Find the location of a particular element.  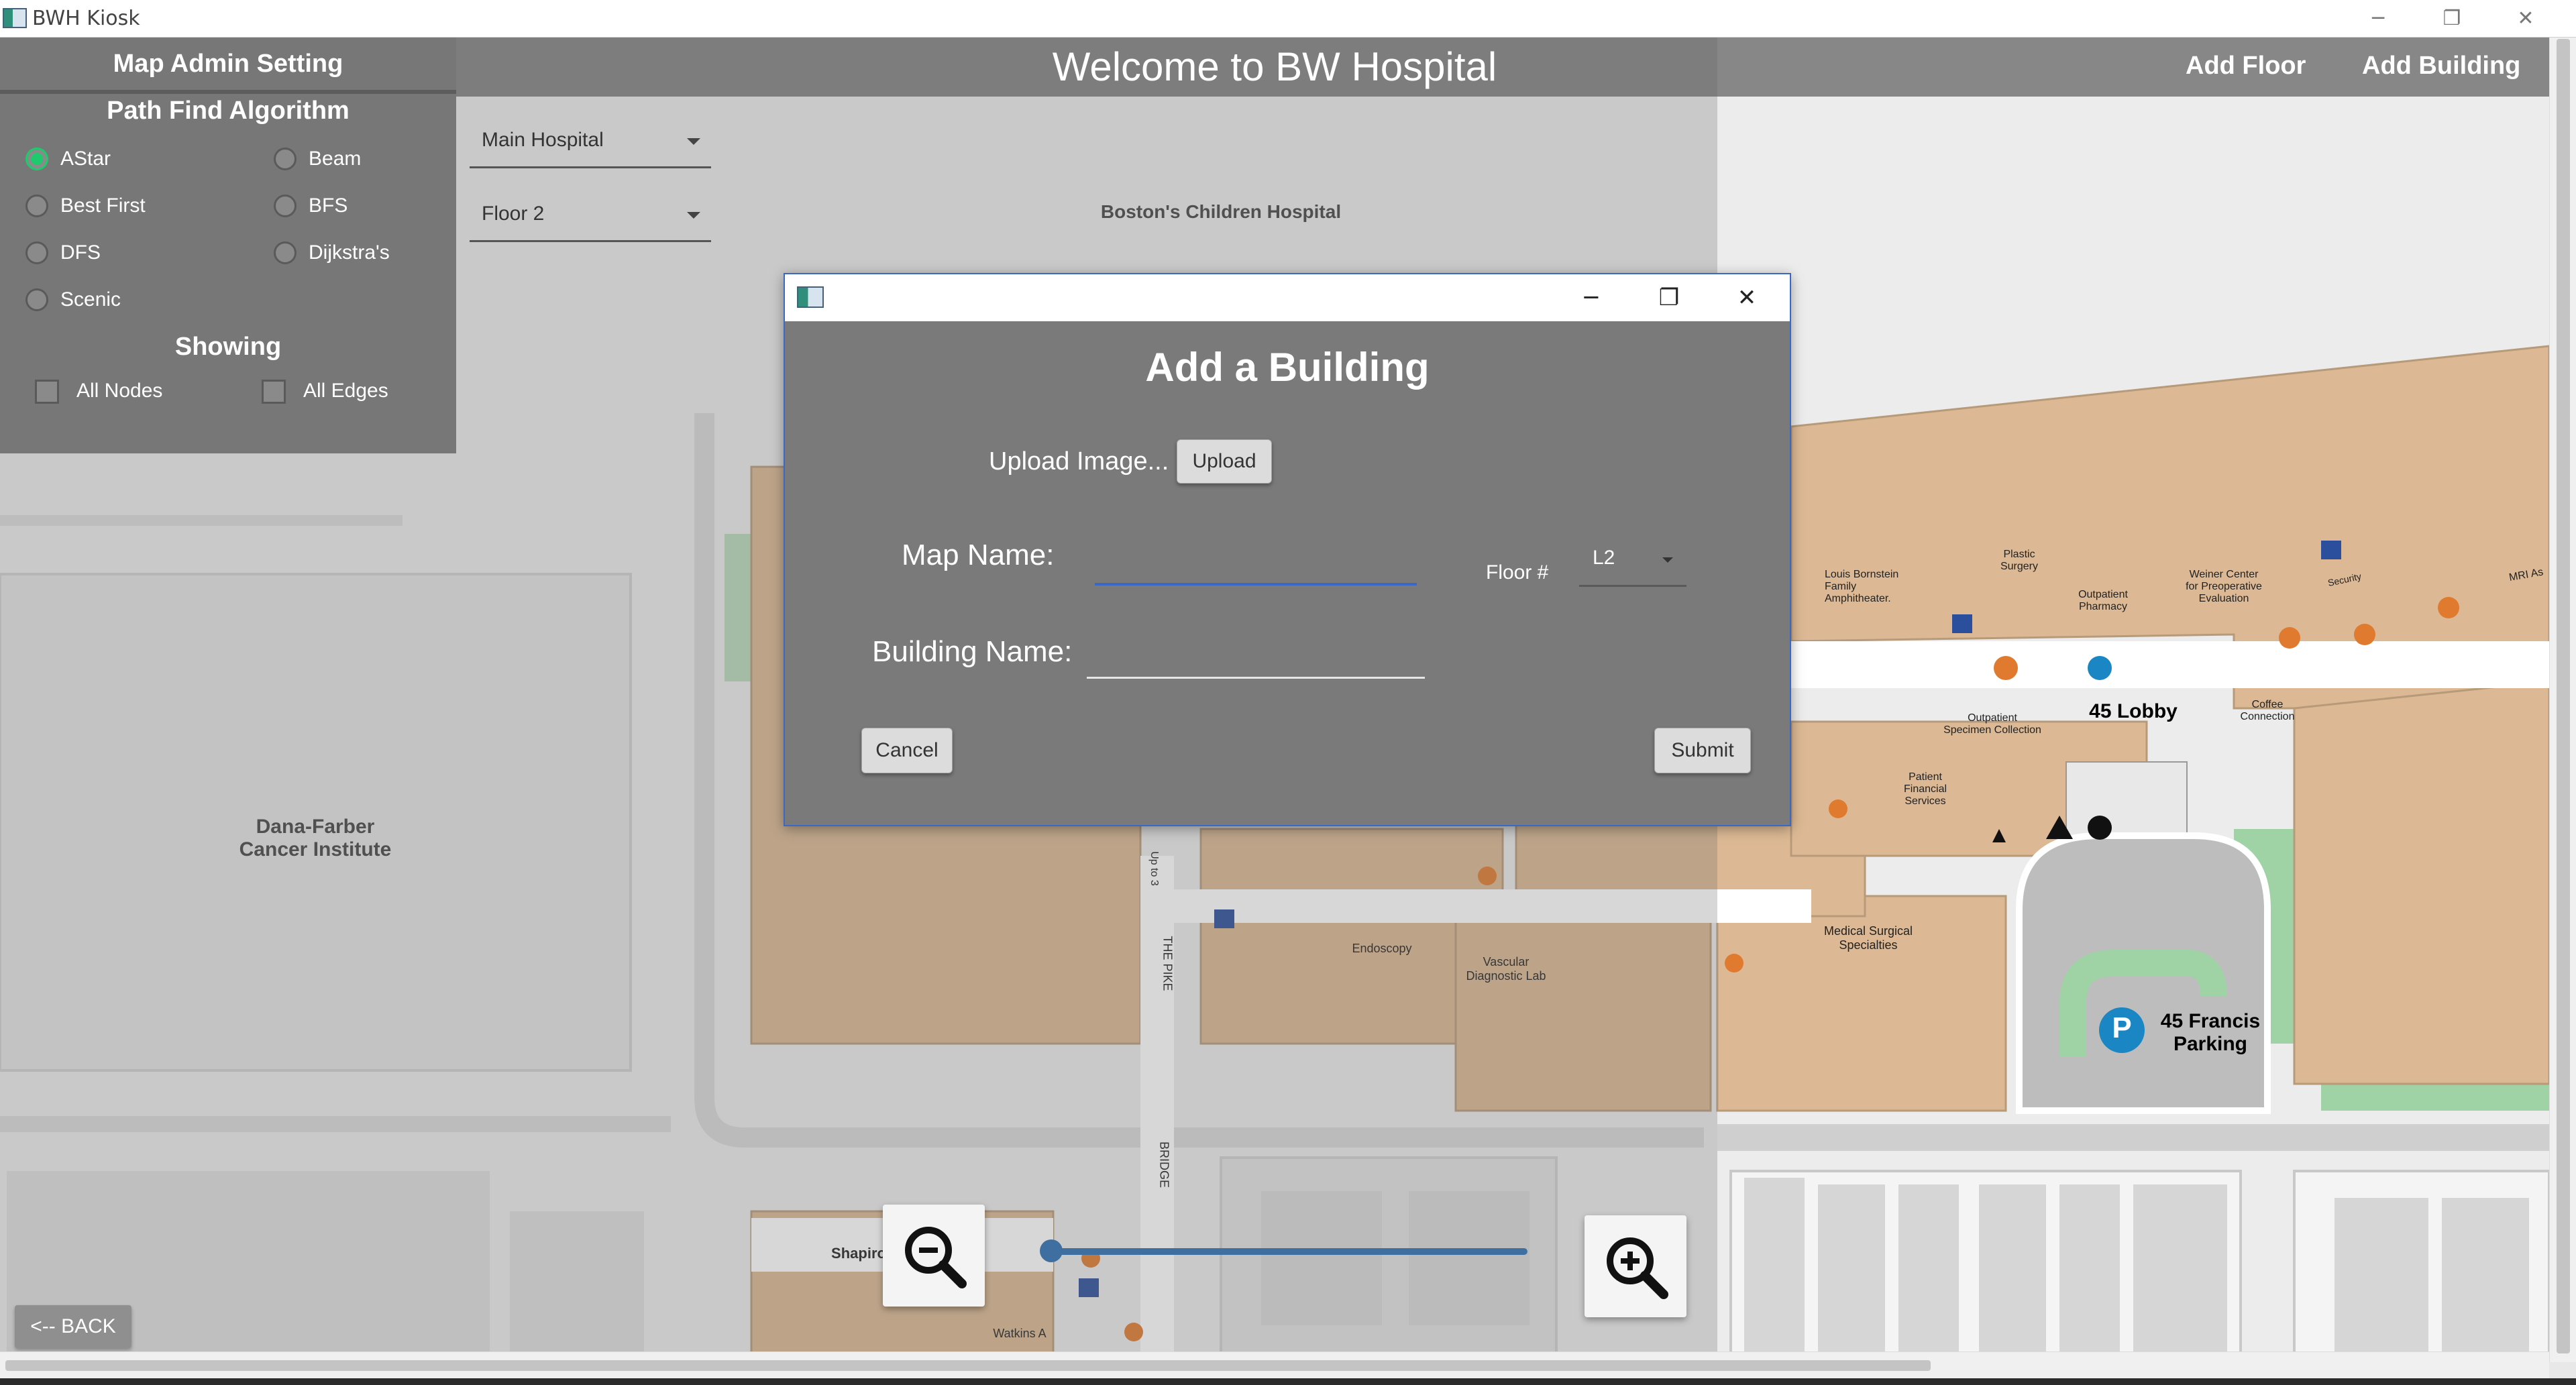

building-name-input is located at coordinates (1256, 653).